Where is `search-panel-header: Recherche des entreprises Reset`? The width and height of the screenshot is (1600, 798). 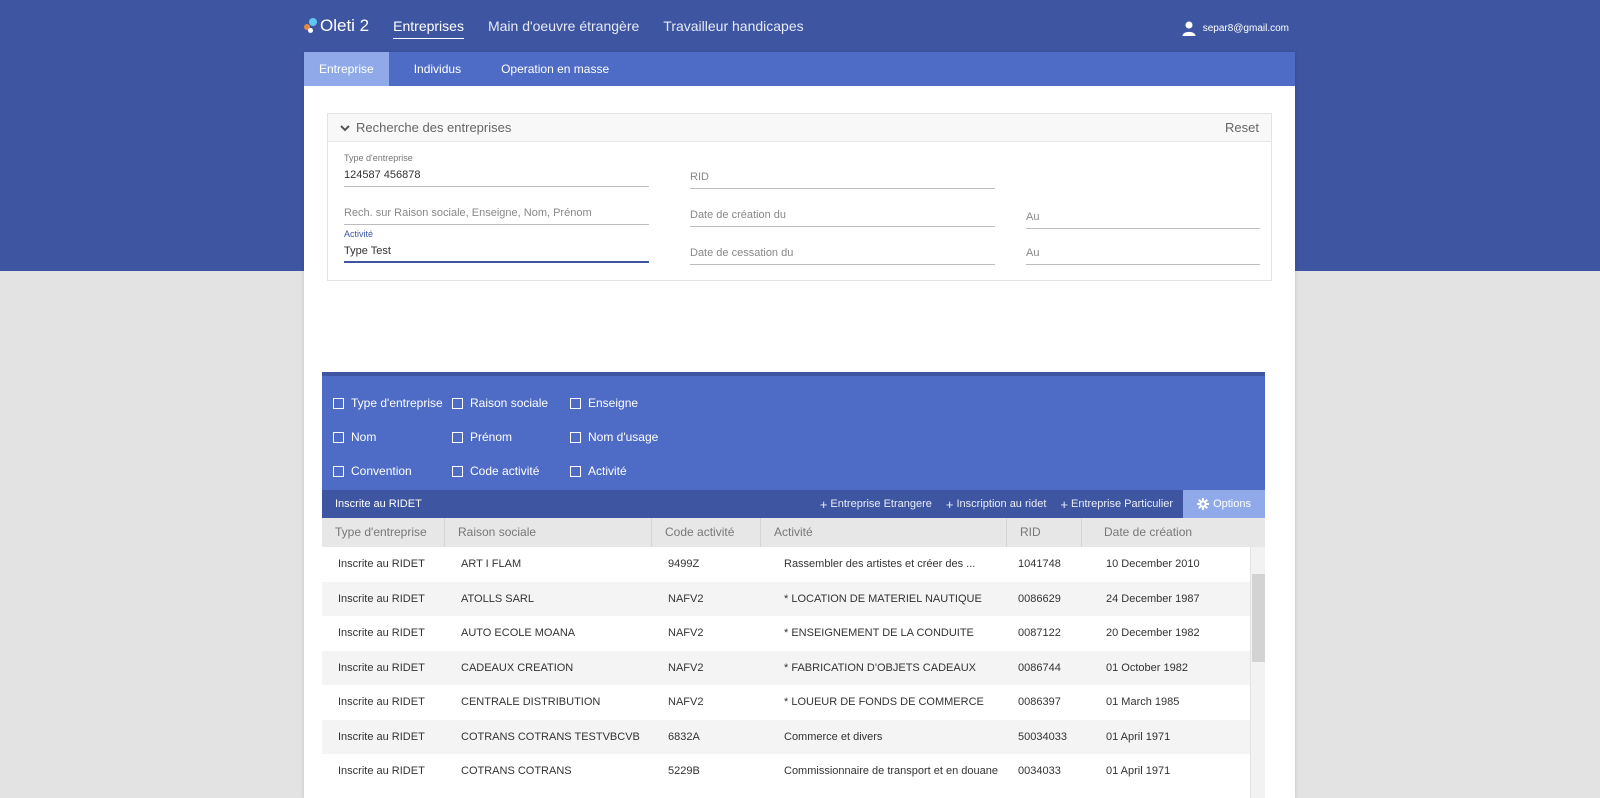 search-panel-header: Recherche des entreprises Reset is located at coordinates (799, 128).